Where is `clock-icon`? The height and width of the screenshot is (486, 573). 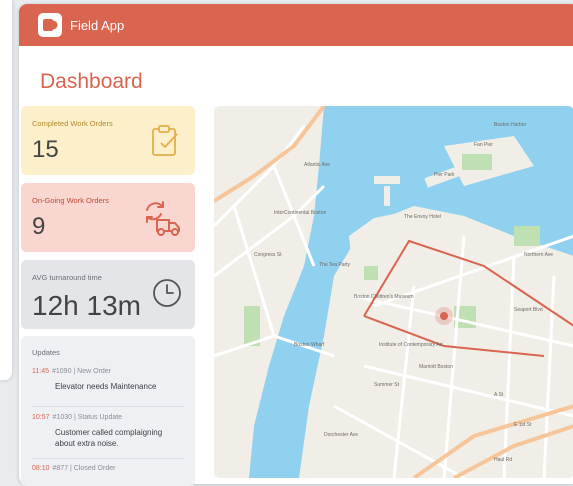
clock-icon is located at coordinates (167, 295).